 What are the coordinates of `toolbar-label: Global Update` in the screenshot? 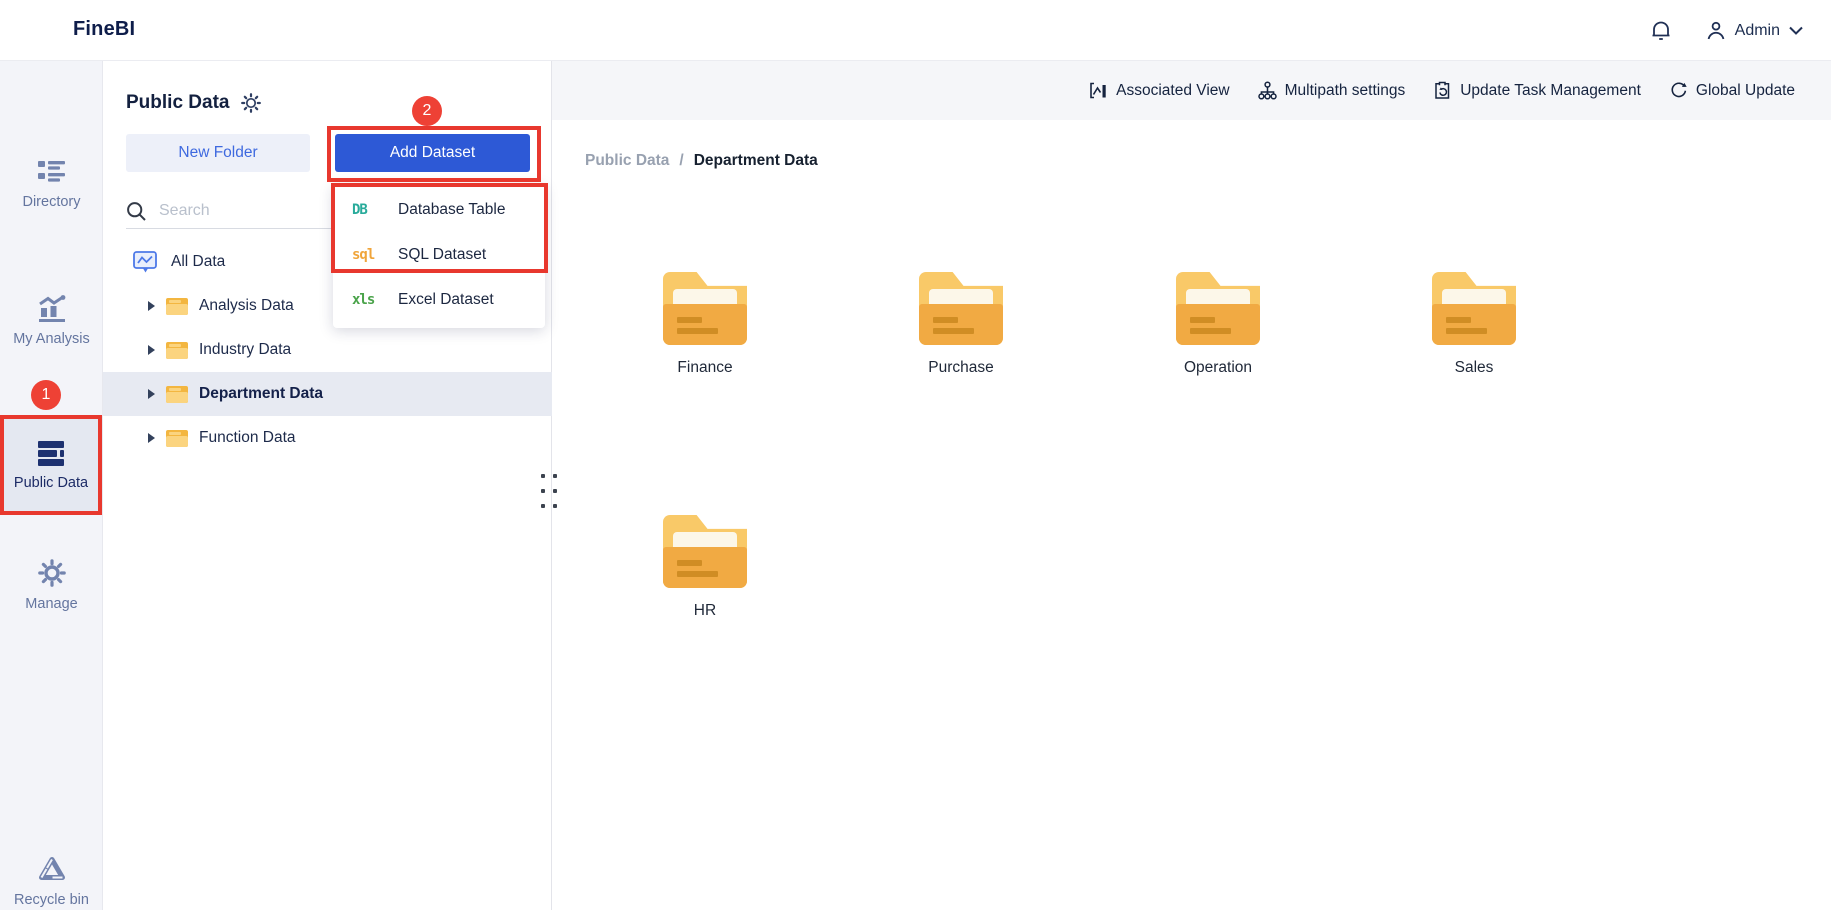 It's located at (1745, 90).